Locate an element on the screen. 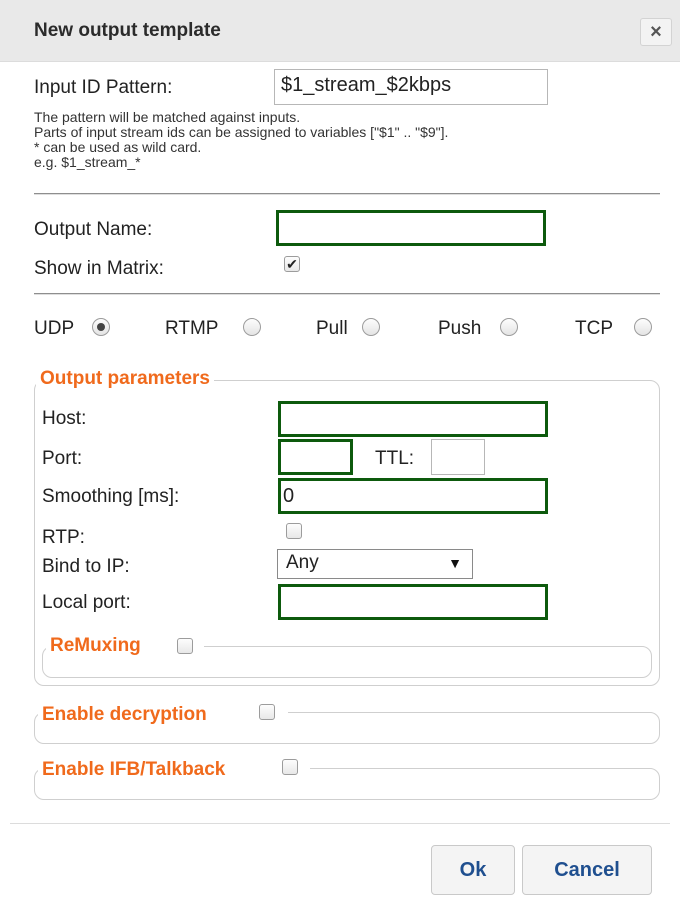 The width and height of the screenshot is (680, 923). enable-decryption-checkbox is located at coordinates (267, 712).